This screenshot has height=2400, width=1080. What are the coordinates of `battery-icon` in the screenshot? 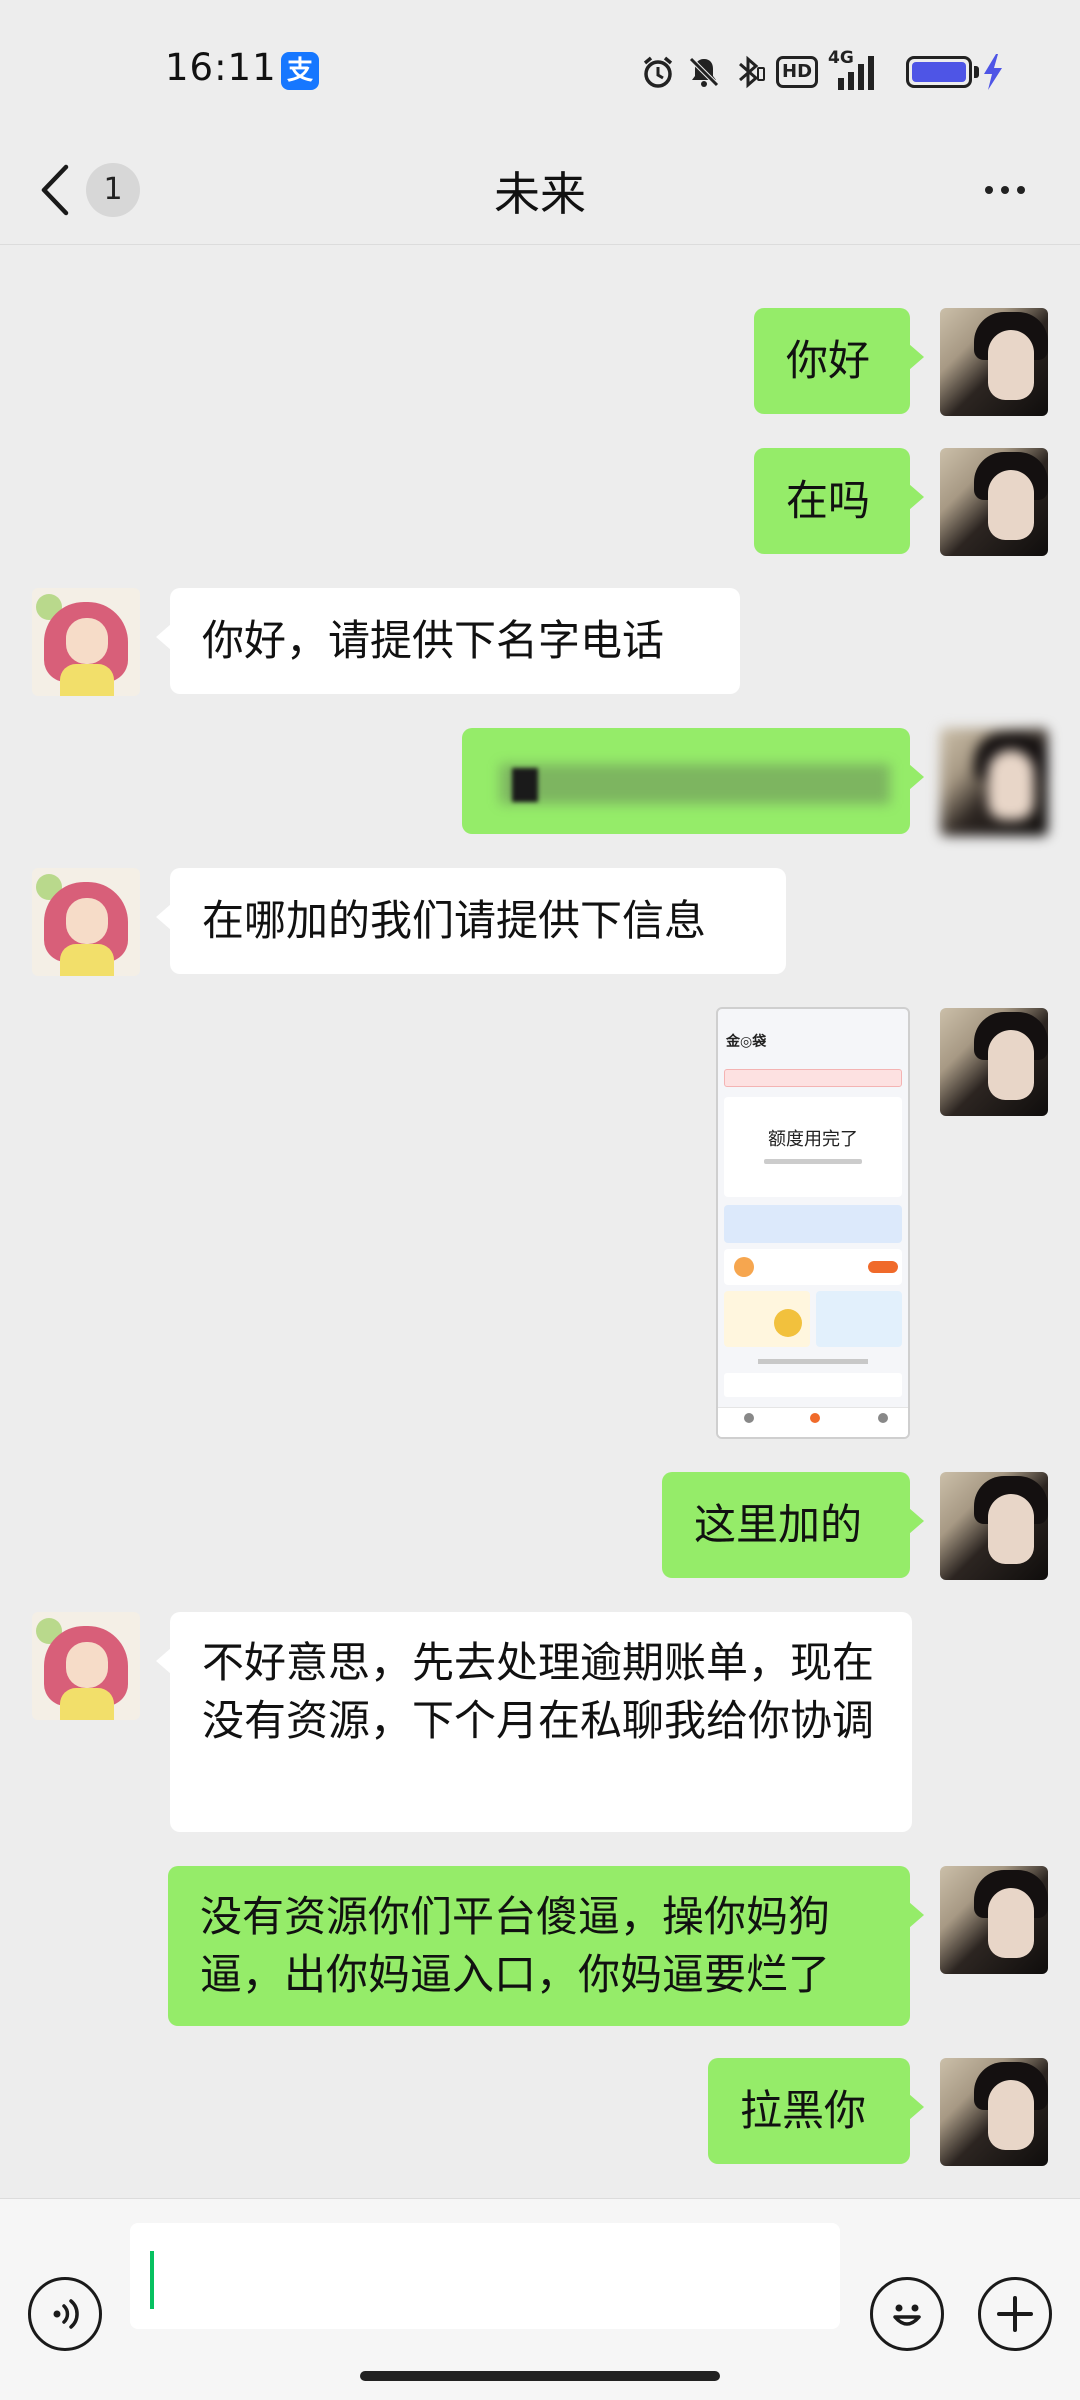 It's located at (939, 72).